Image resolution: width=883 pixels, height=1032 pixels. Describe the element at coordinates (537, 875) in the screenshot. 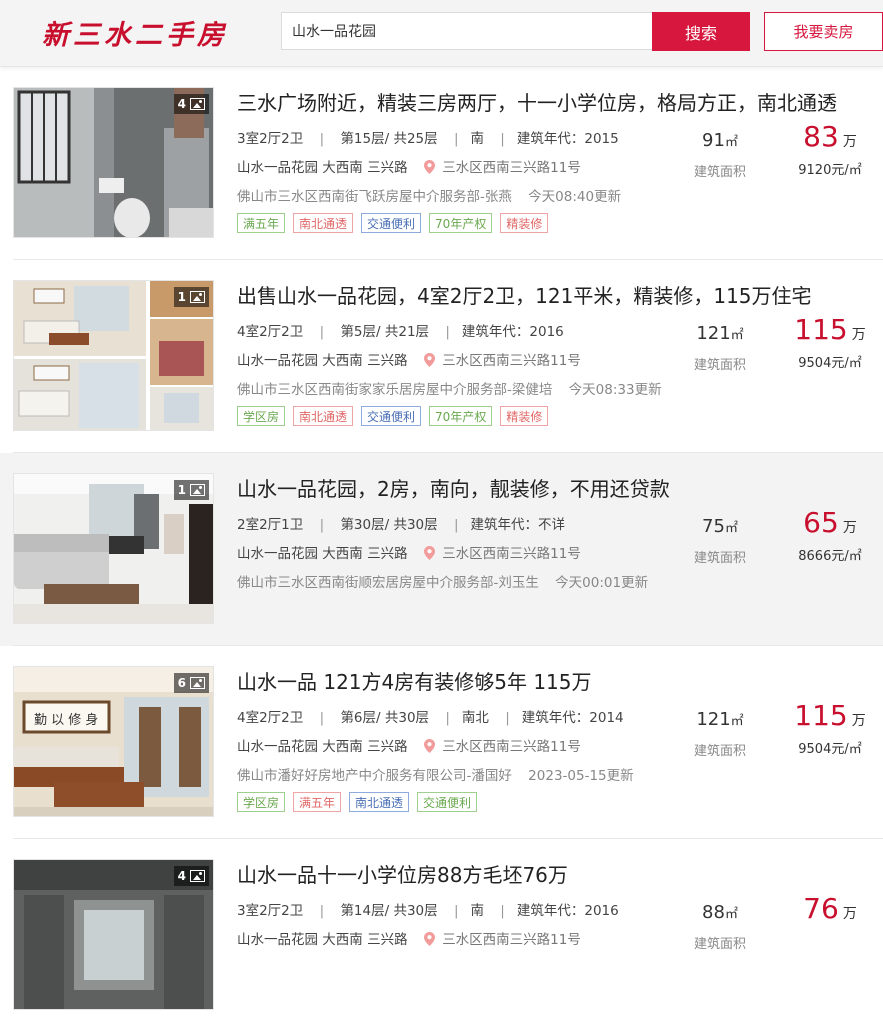

I see `listing-title: 山水一品十一小学位房88方毛坯76万` at that location.